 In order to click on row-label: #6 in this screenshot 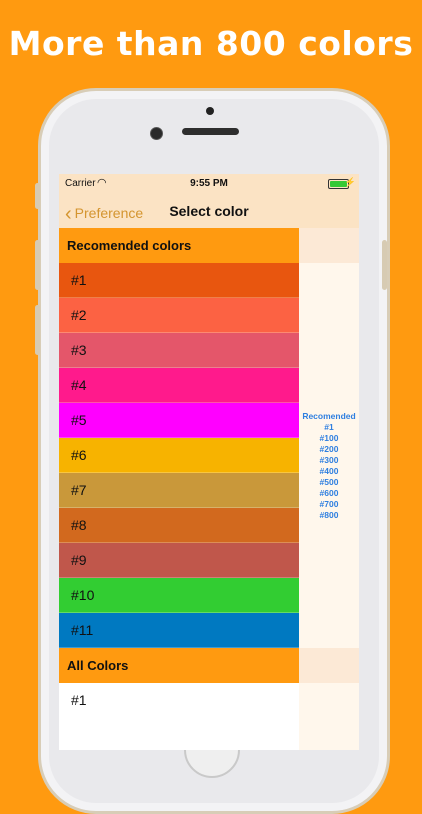, I will do `click(79, 455)`.